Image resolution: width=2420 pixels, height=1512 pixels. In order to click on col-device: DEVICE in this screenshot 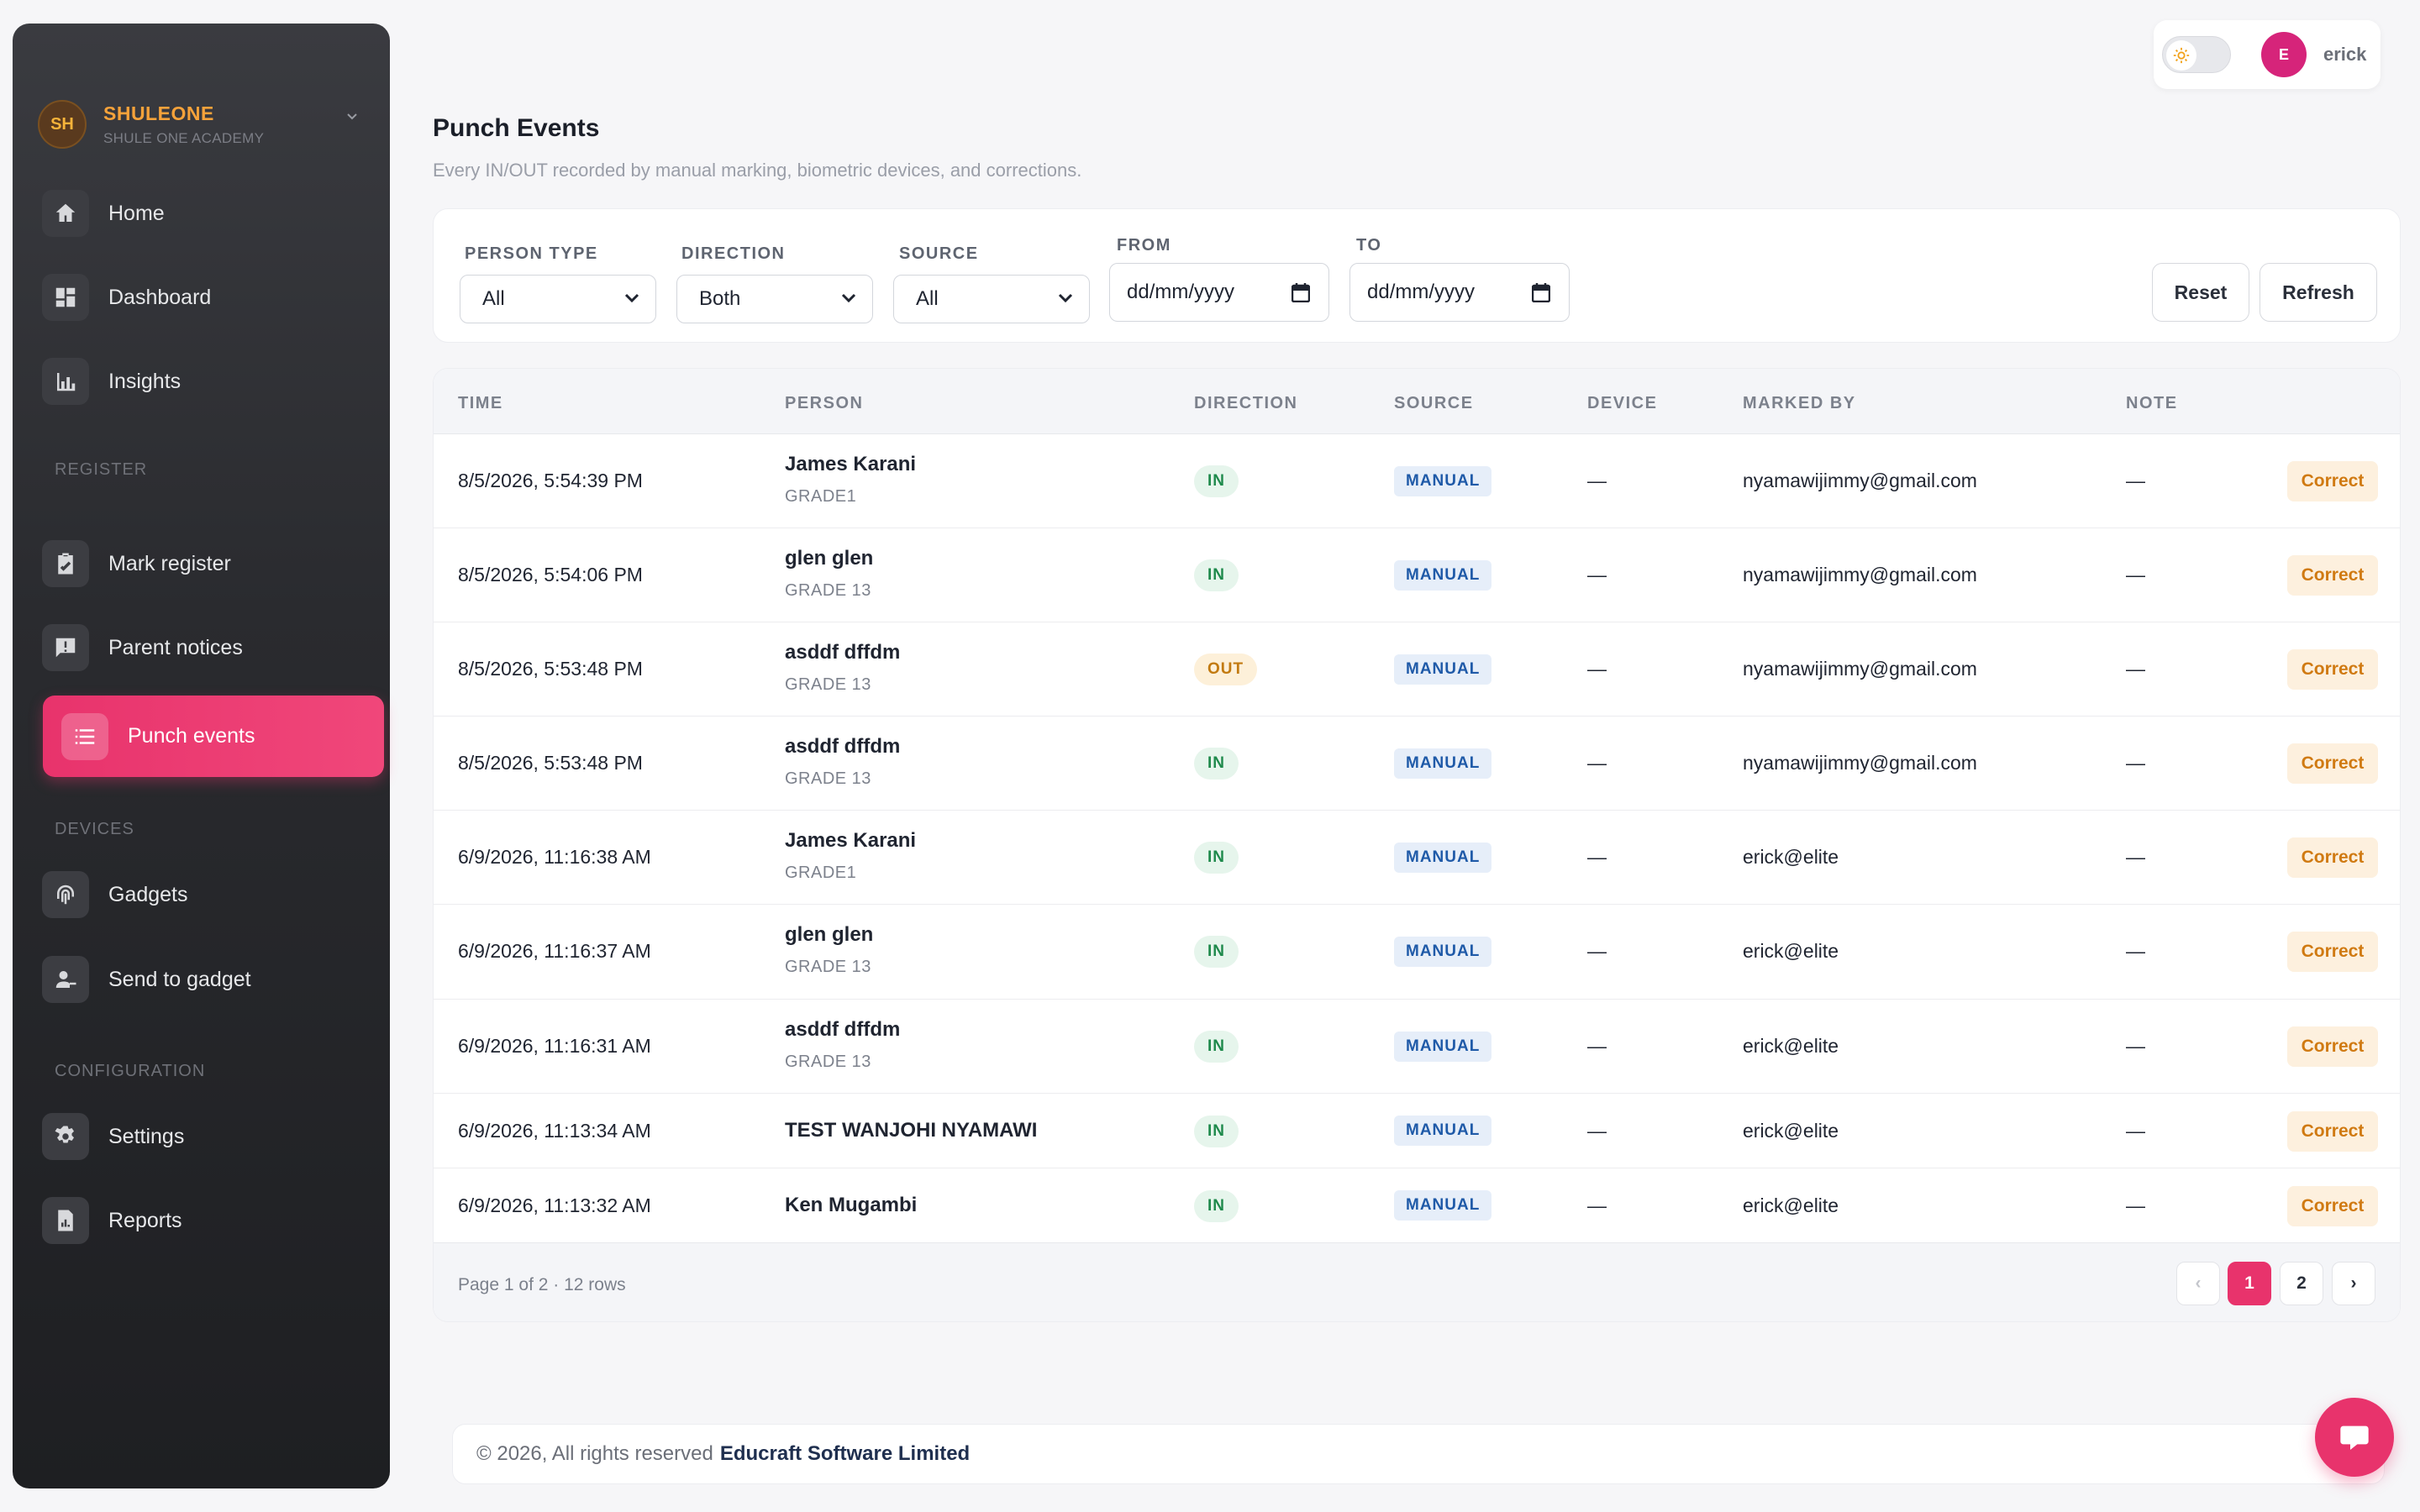, I will do `click(1622, 403)`.